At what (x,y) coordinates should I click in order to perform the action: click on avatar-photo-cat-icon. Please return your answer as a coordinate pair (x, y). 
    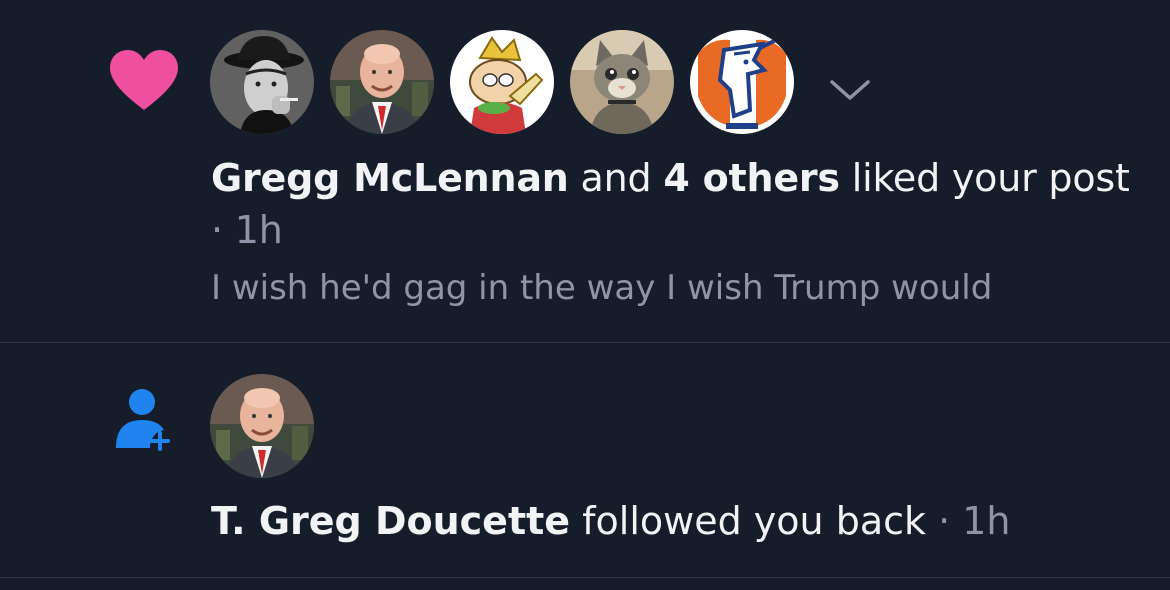
    Looking at the image, I should click on (622, 82).